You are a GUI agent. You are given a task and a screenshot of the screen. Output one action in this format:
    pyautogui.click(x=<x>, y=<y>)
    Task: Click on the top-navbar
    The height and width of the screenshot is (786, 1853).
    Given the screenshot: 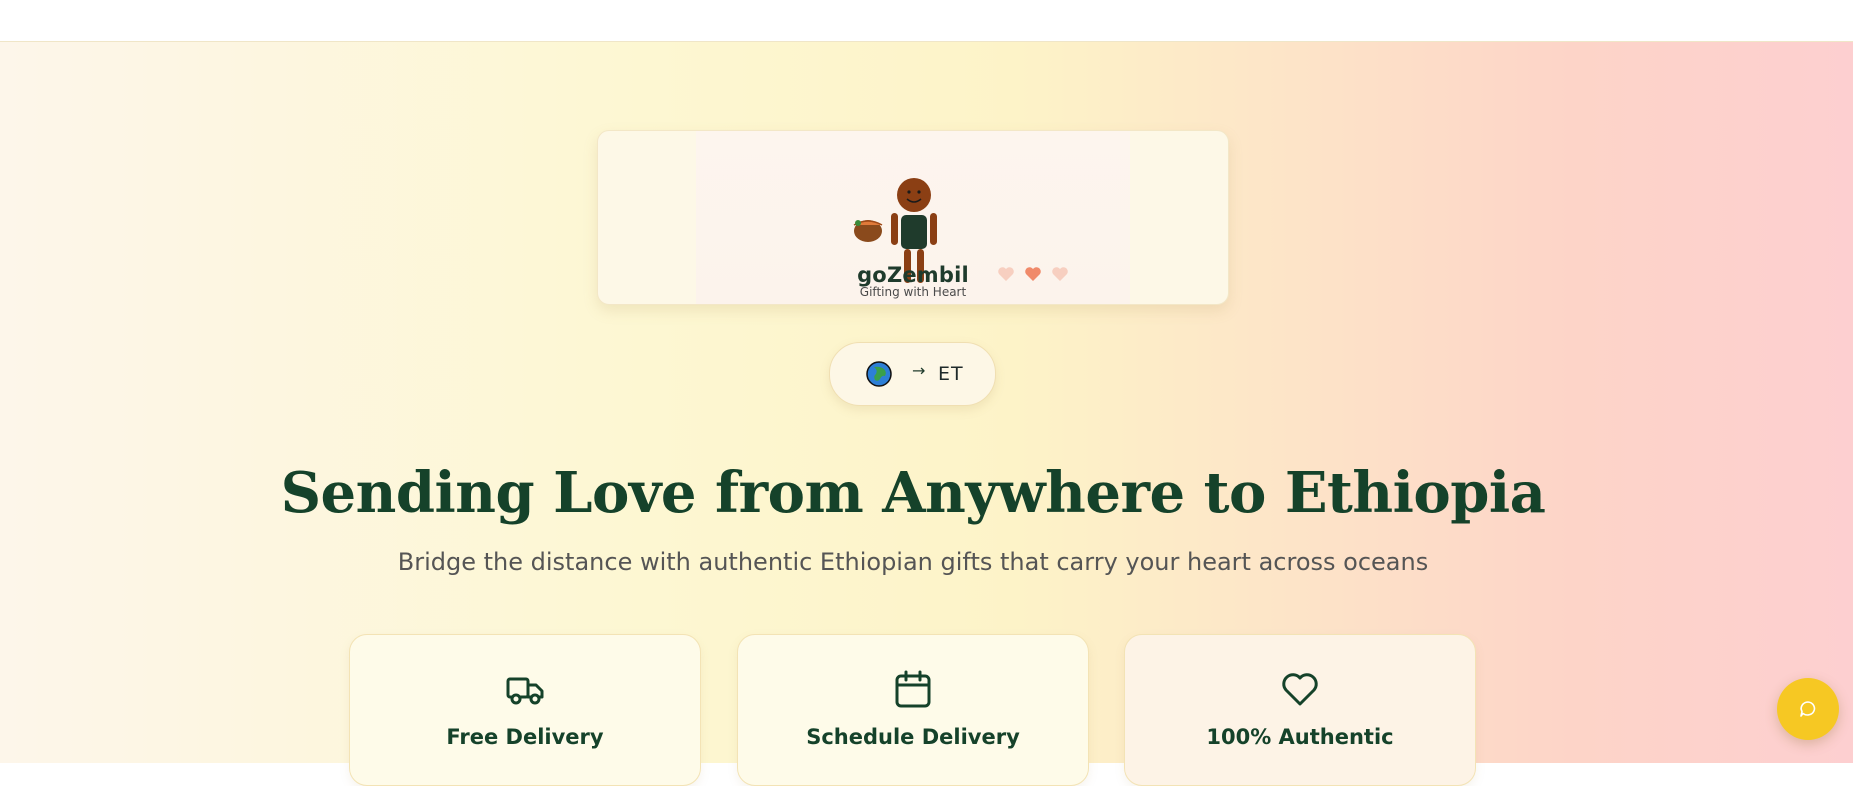 What is the action you would take?
    pyautogui.click(x=926, y=21)
    